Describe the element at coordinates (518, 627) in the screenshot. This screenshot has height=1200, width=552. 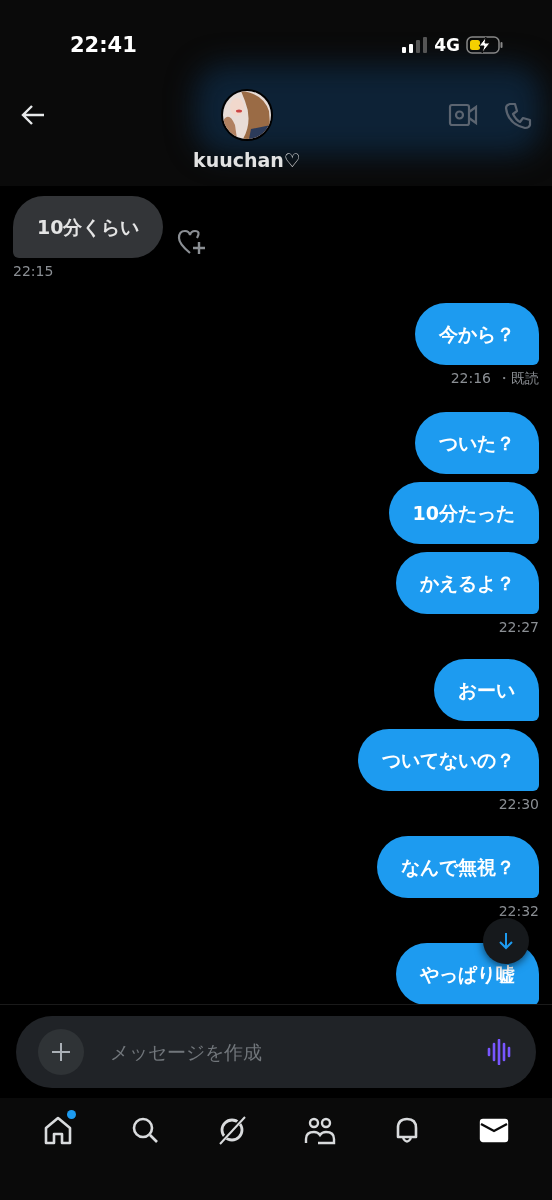
I see `message-time: 22:27` at that location.